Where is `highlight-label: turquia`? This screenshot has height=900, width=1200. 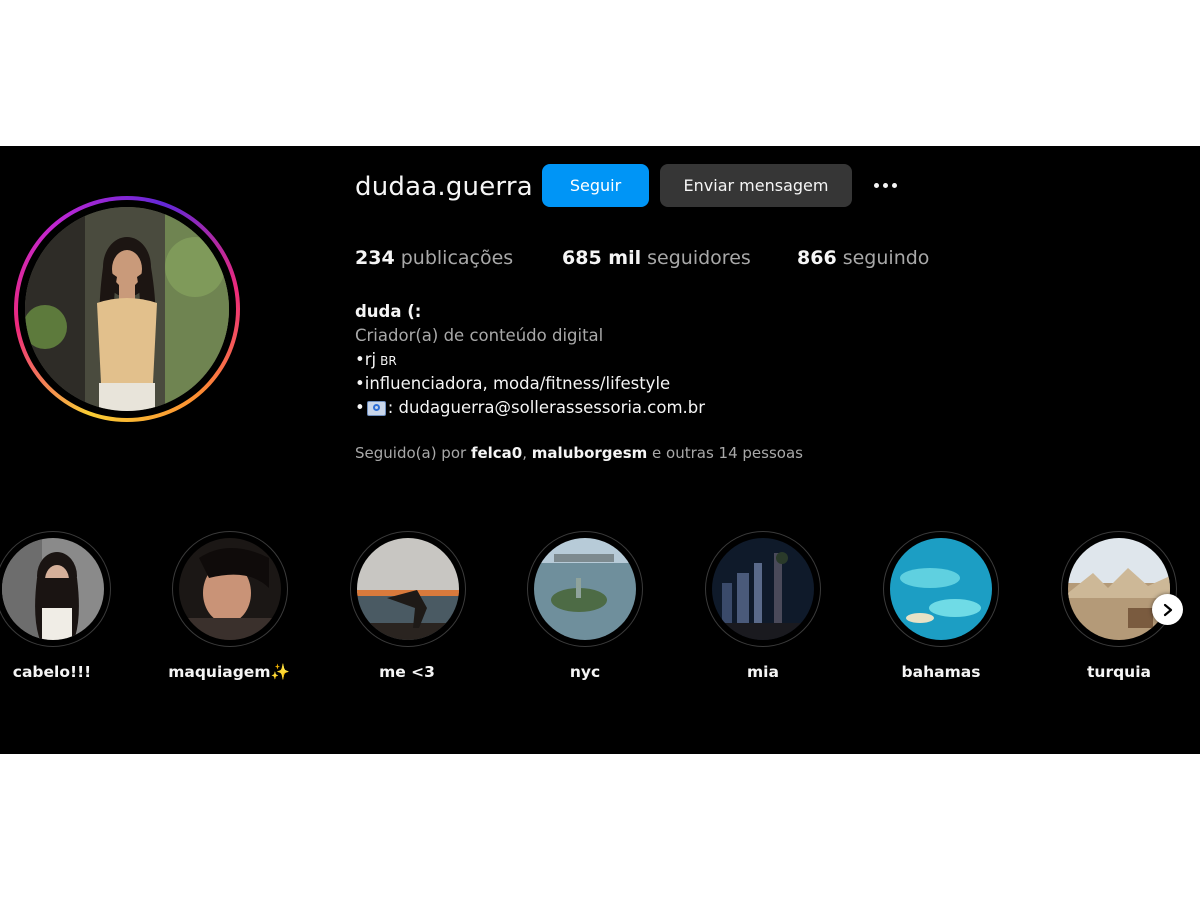 highlight-label: turquia is located at coordinates (1119, 672).